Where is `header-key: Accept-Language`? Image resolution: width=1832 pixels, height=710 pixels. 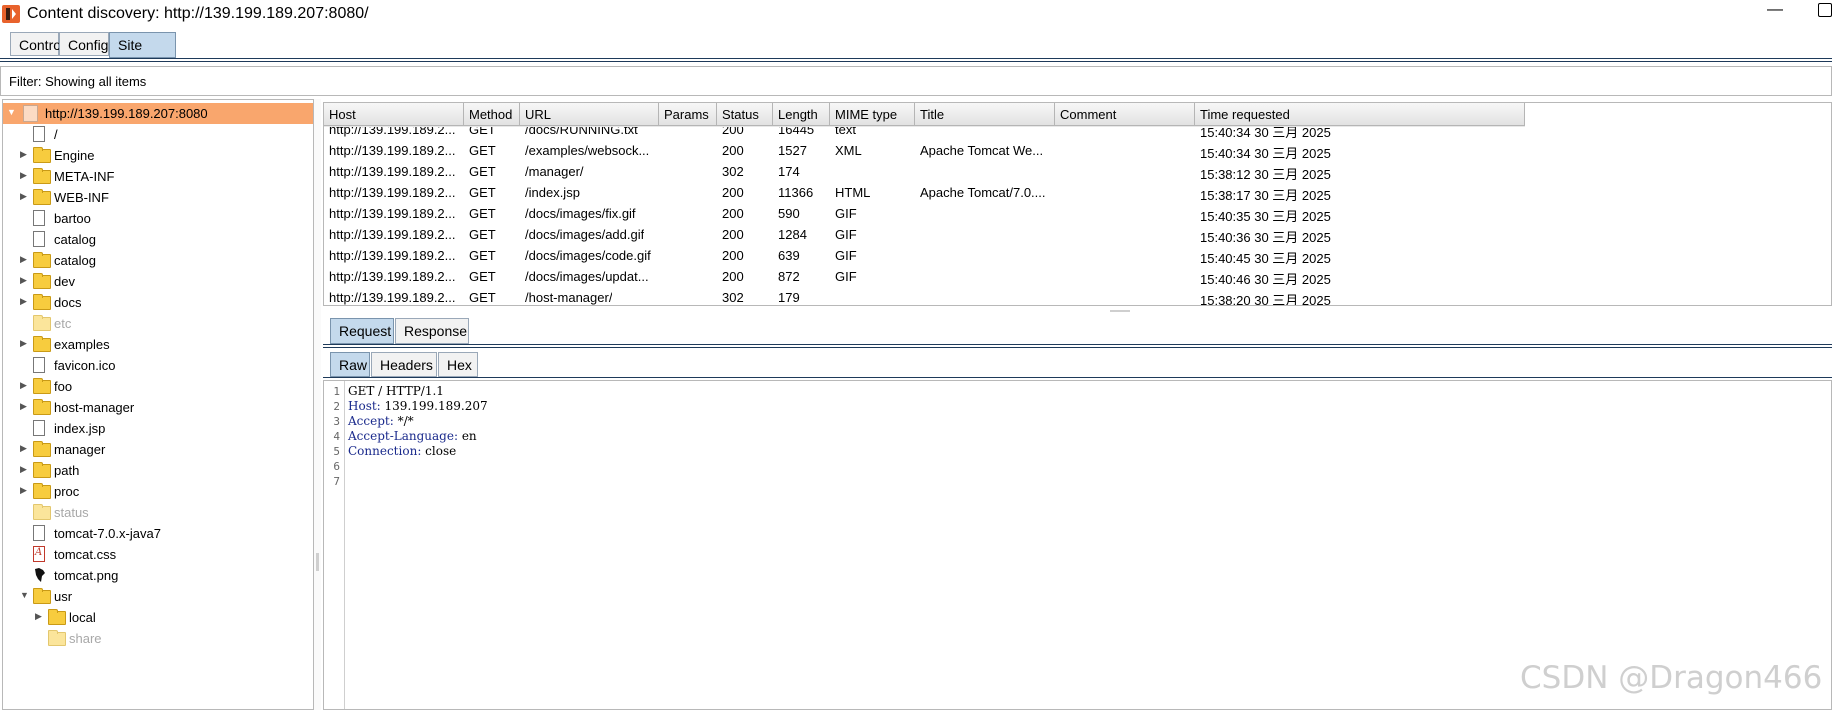
header-key: Accept-Language is located at coordinates (401, 436).